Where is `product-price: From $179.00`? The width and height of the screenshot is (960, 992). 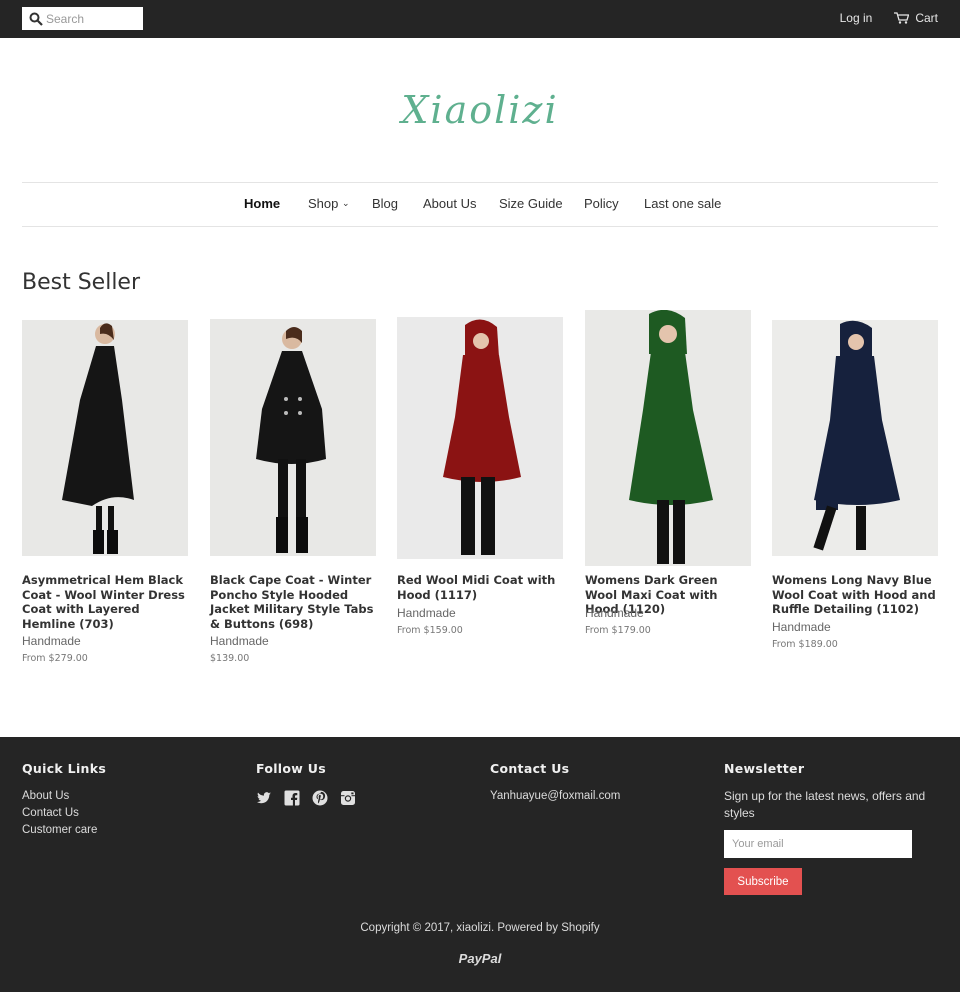
product-price: From $179.00 is located at coordinates (618, 630).